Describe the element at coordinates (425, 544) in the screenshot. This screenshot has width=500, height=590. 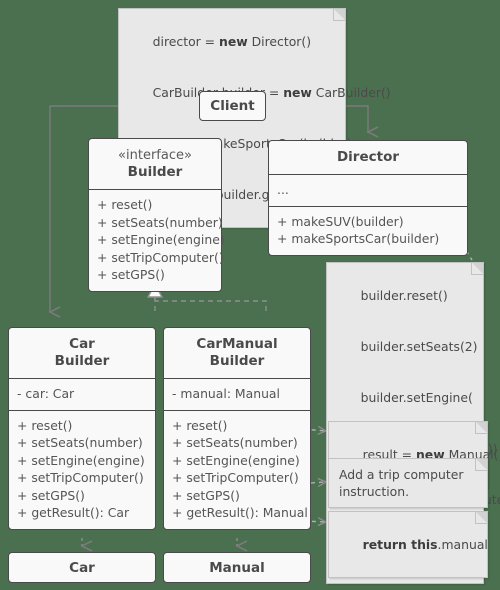
I see `note-line: return this.manual` at that location.